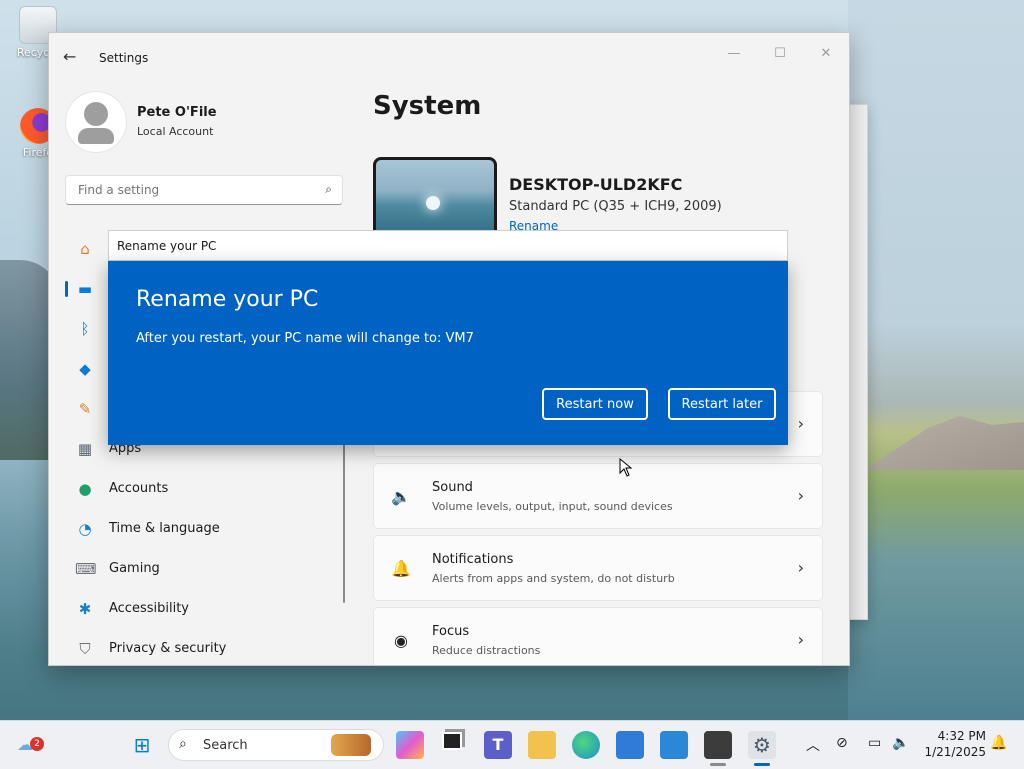 This screenshot has height=769, width=1024. Describe the element at coordinates (69, 56) in the screenshot. I see `back-arrow-icon: ←` at that location.